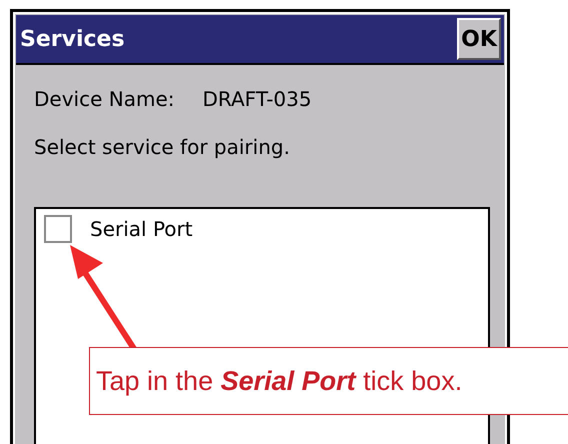 This screenshot has width=568, height=444. I want to click on device-name-label: Device Name:, so click(104, 99).